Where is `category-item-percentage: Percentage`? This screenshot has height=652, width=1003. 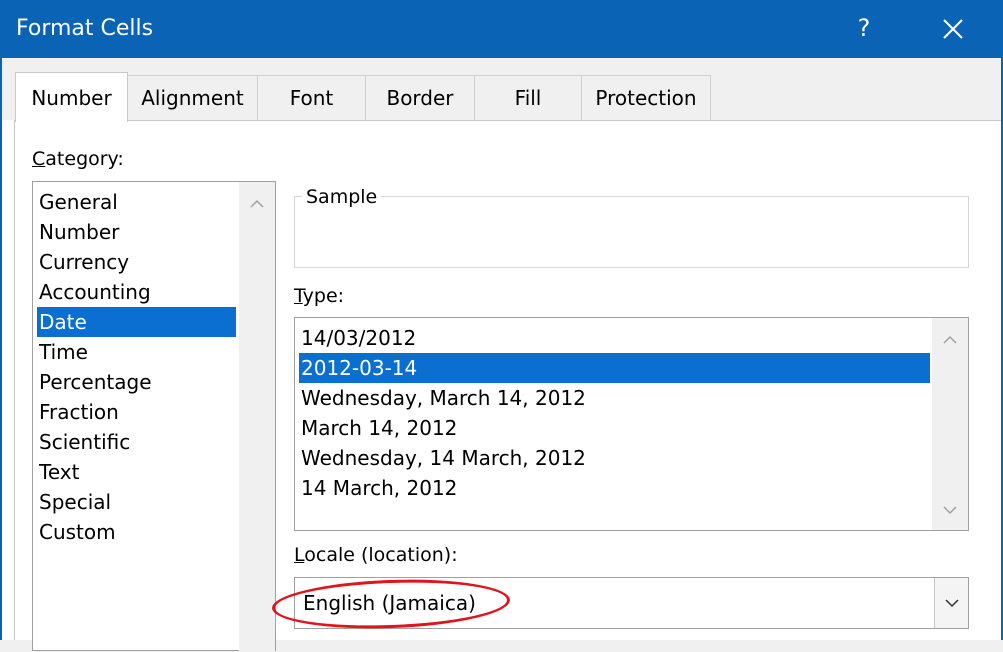
category-item-percentage: Percentage is located at coordinates (94, 382).